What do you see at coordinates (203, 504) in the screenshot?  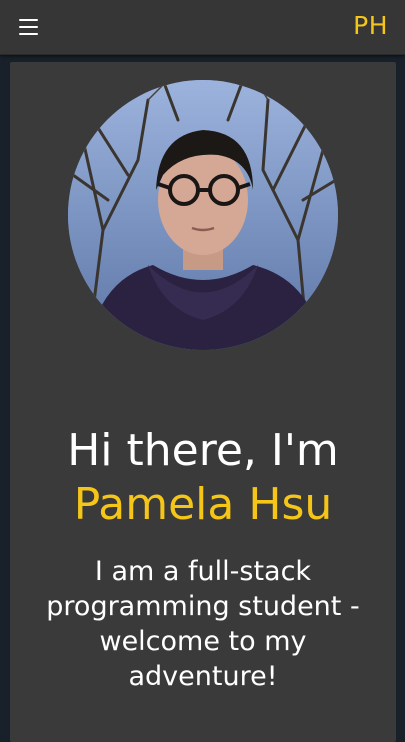 I see `hero-name: Pamela Hsu` at bounding box center [203, 504].